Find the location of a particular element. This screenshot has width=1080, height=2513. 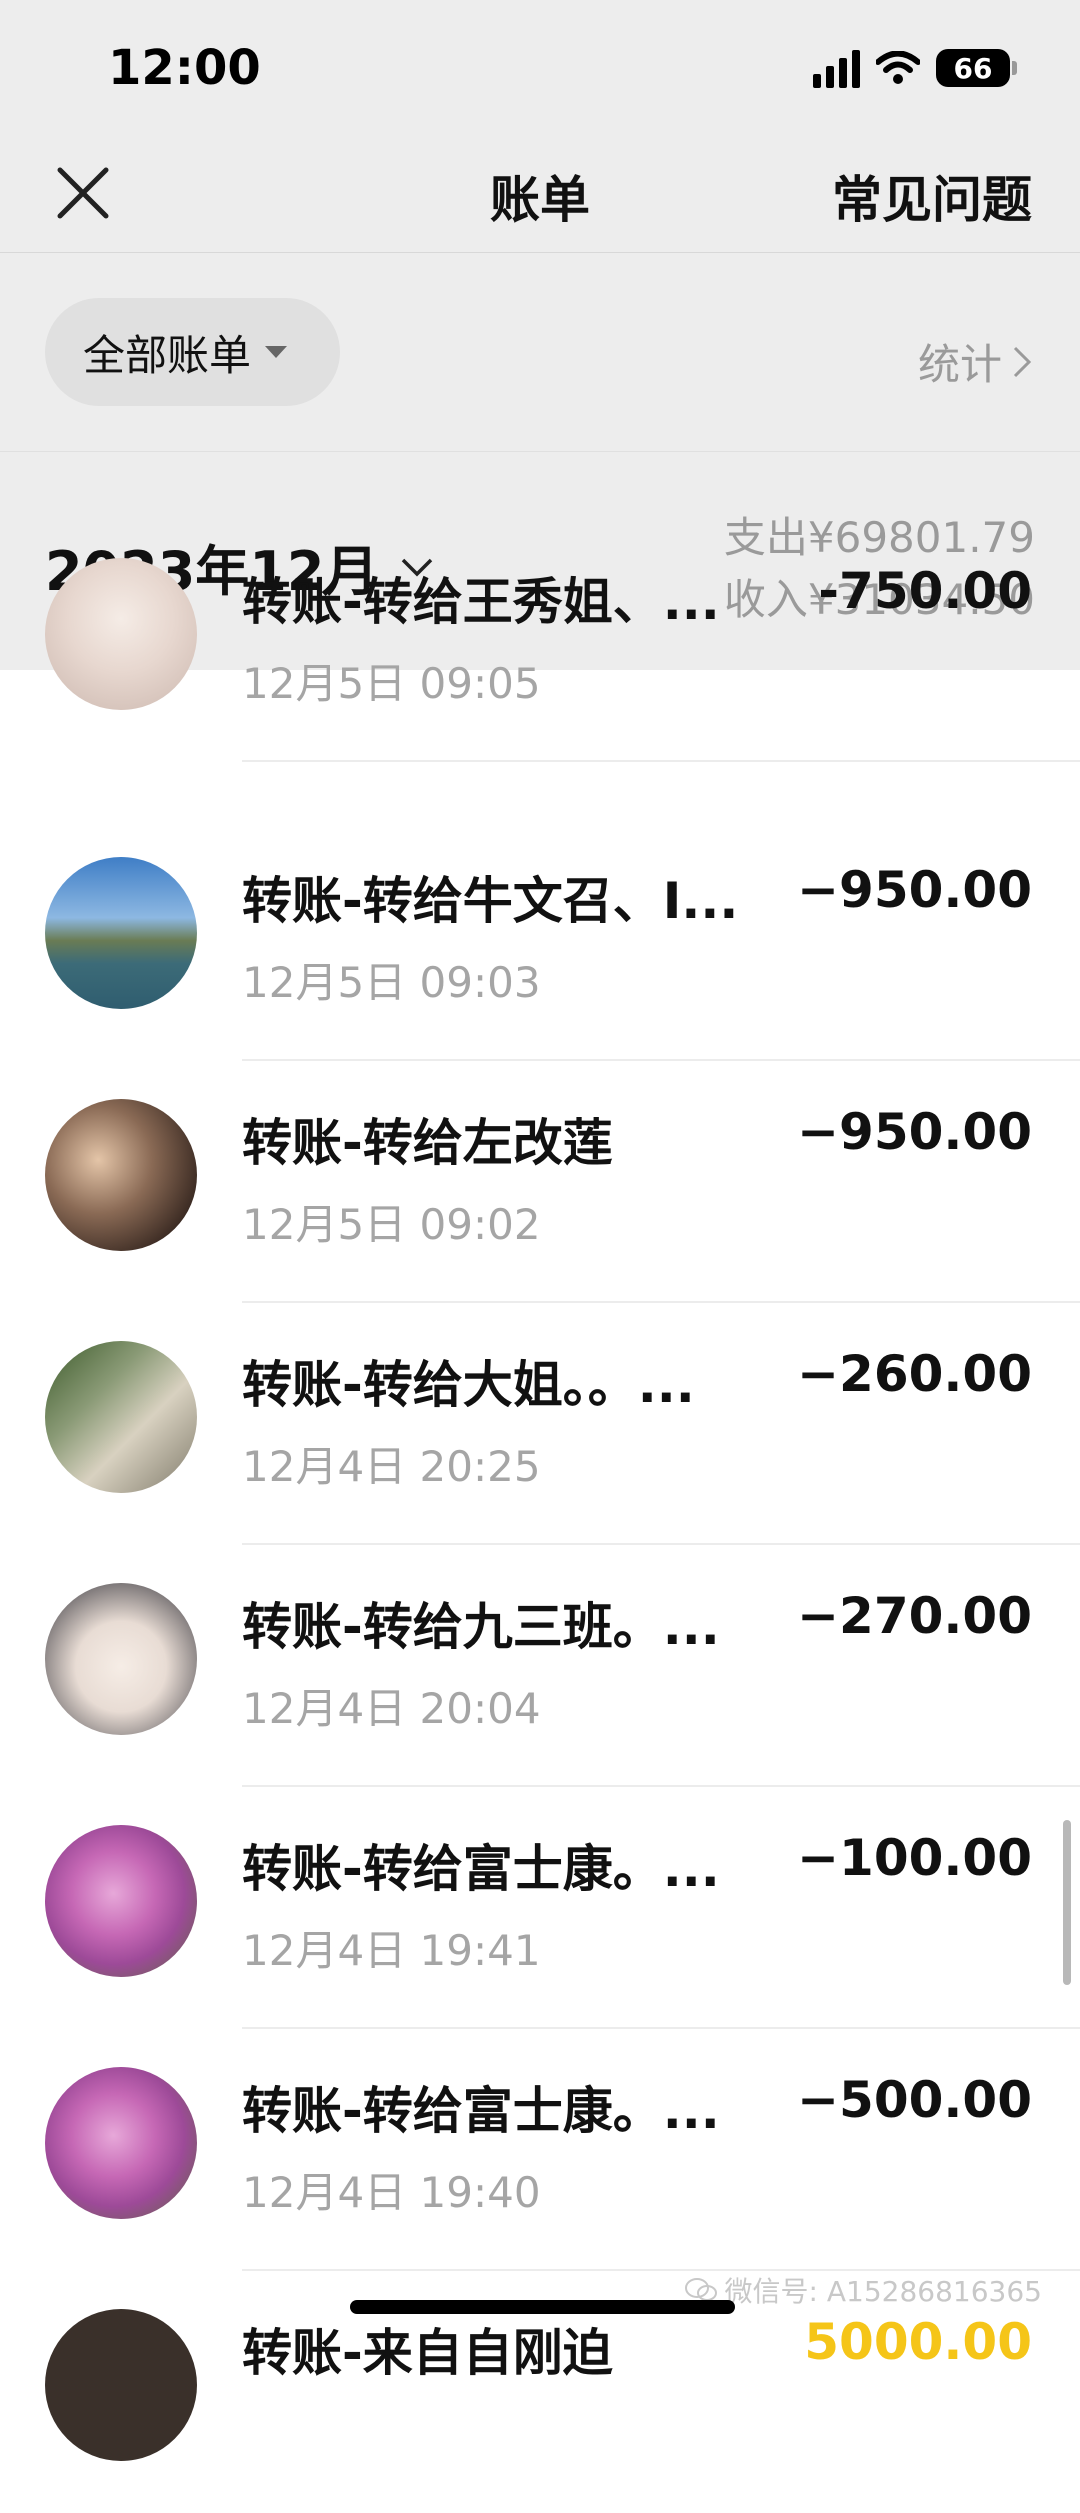

watermark: 微信号: A15286816365 is located at coordinates (863, 2290).